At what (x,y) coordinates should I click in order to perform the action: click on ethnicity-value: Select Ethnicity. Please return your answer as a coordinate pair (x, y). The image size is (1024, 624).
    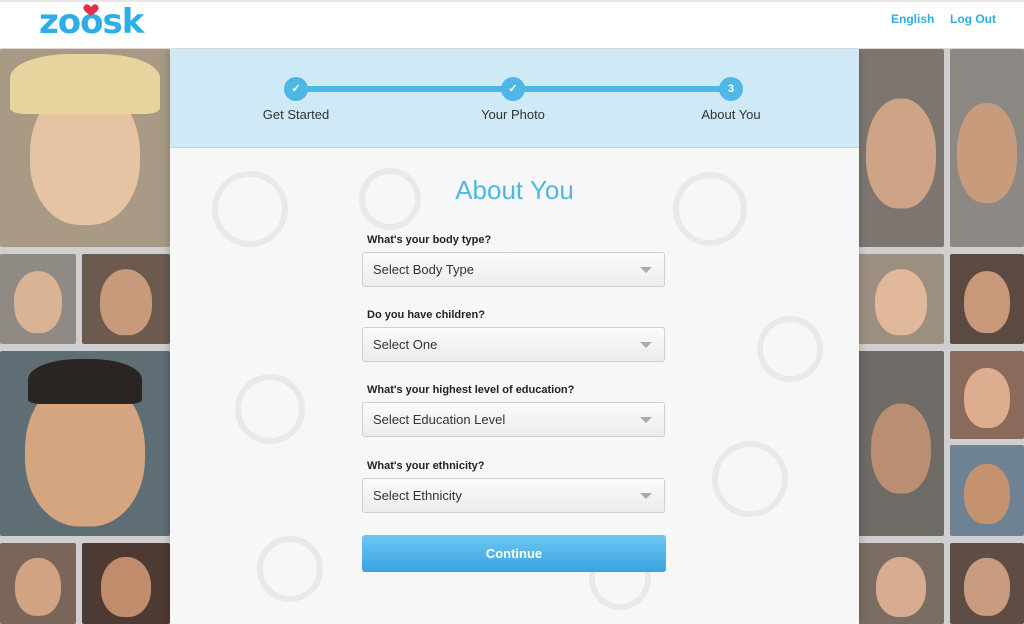
    Looking at the image, I should click on (417, 495).